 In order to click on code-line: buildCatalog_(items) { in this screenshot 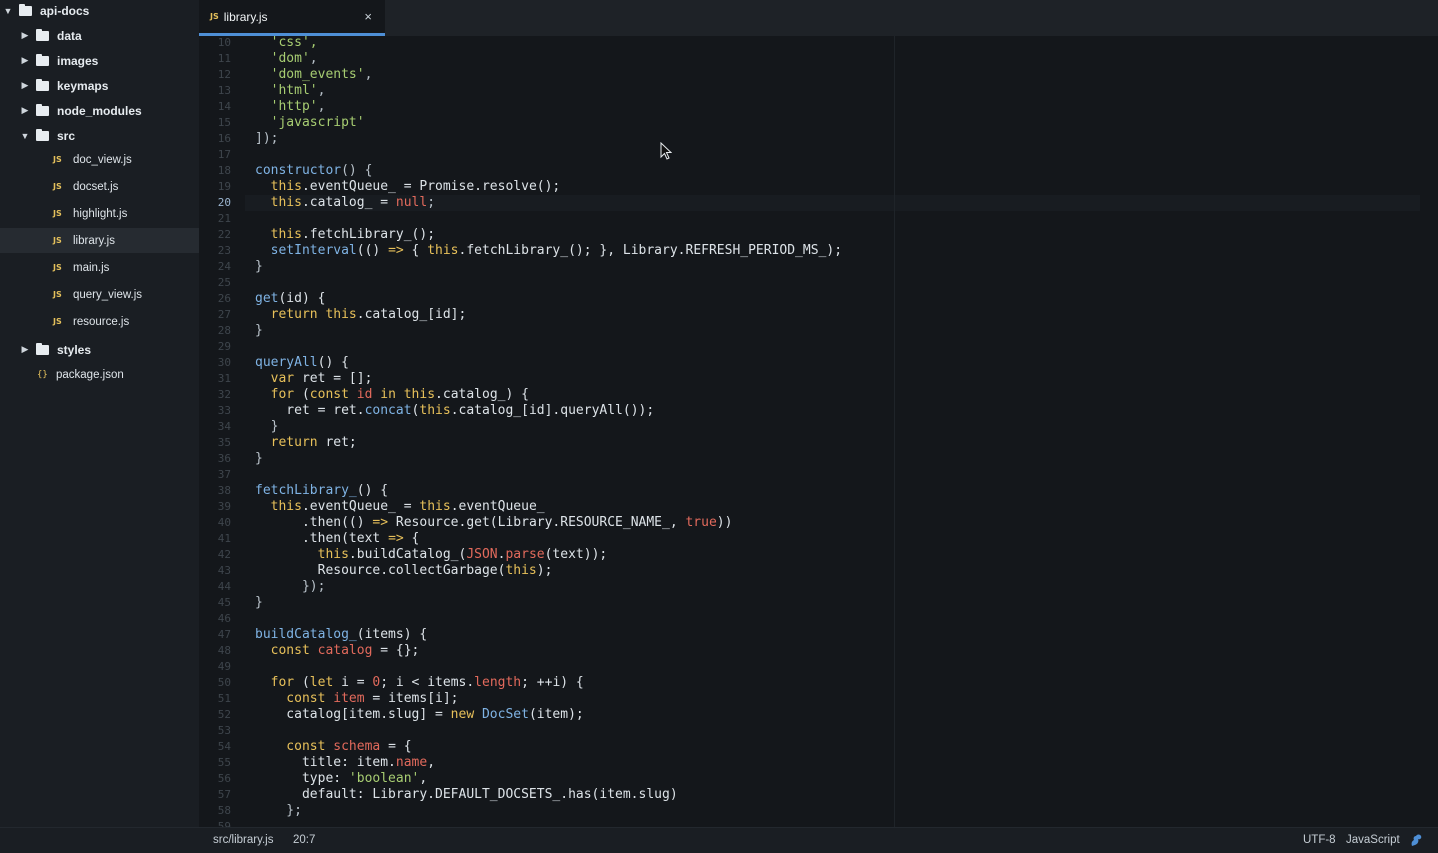, I will do `click(341, 635)`.